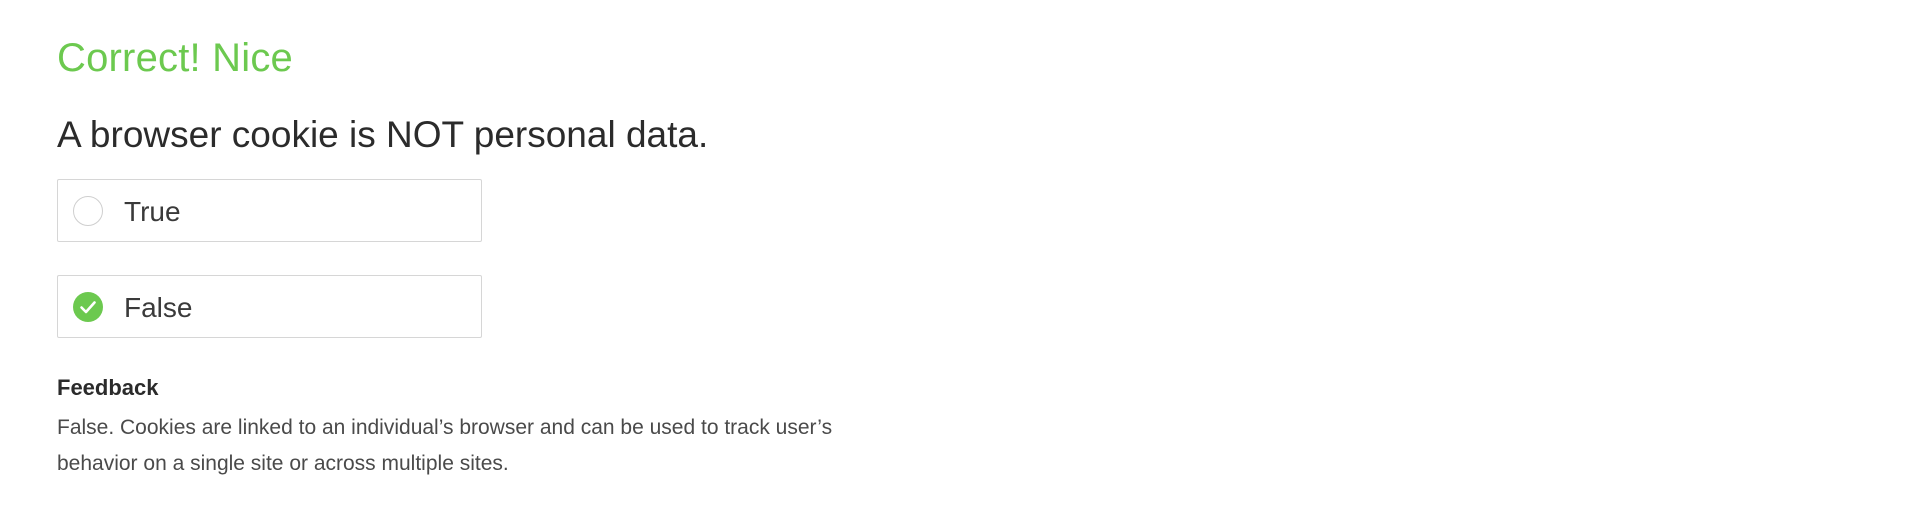 The image size is (1920, 509). I want to click on option-label: True, so click(152, 211).